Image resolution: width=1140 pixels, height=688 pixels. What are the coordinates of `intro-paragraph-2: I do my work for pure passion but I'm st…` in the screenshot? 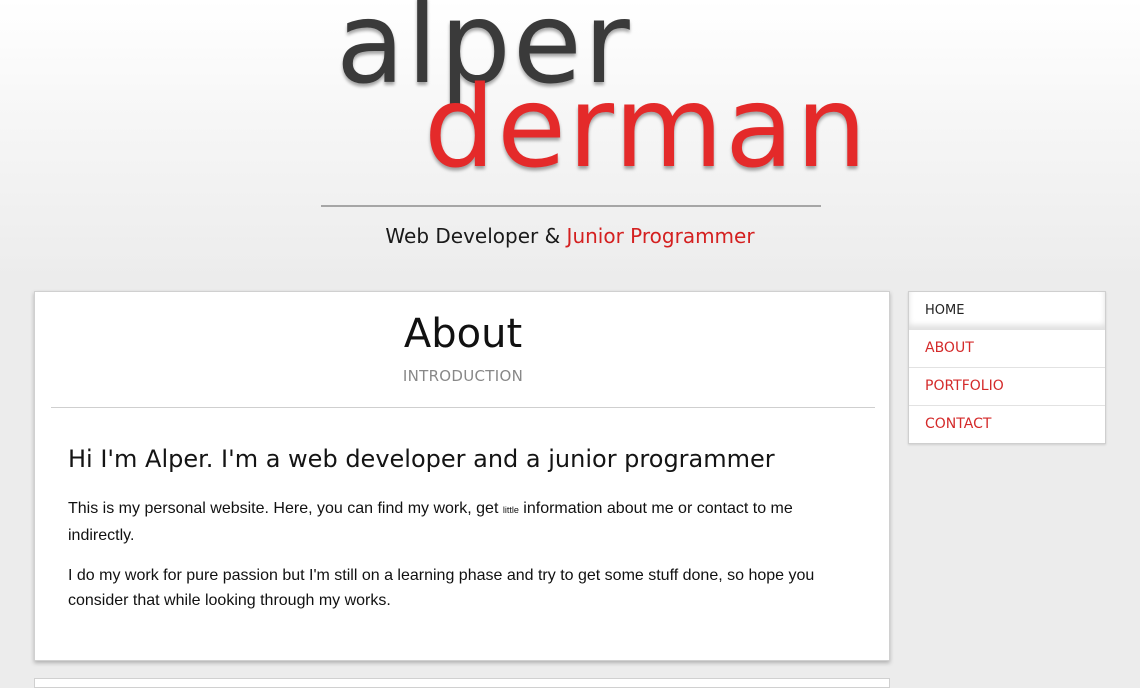 It's located at (441, 588).